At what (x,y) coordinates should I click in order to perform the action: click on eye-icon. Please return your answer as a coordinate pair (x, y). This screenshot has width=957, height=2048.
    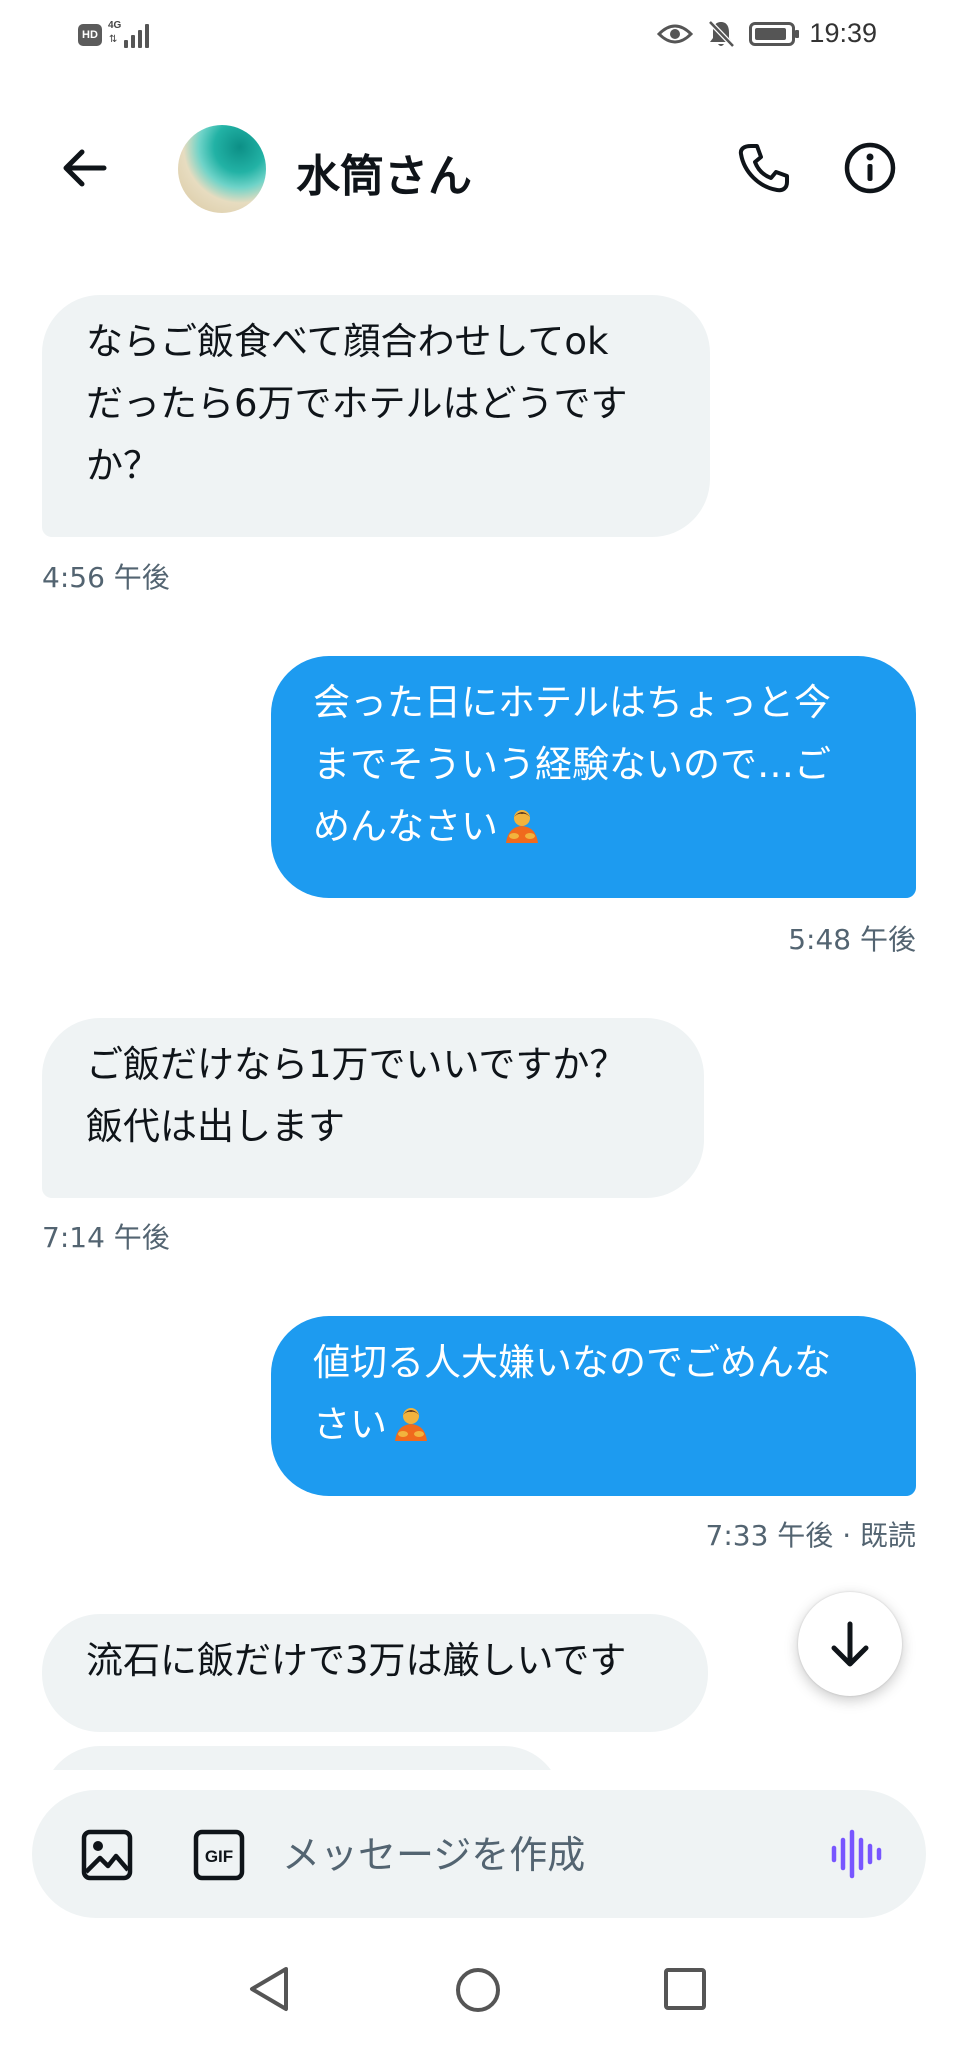
    Looking at the image, I should click on (675, 33).